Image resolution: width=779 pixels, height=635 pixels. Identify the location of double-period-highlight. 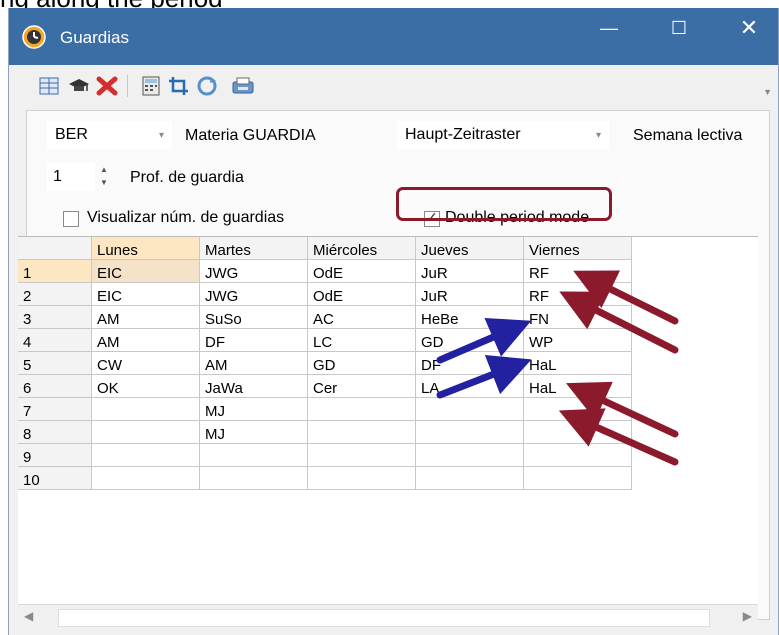
(504, 204).